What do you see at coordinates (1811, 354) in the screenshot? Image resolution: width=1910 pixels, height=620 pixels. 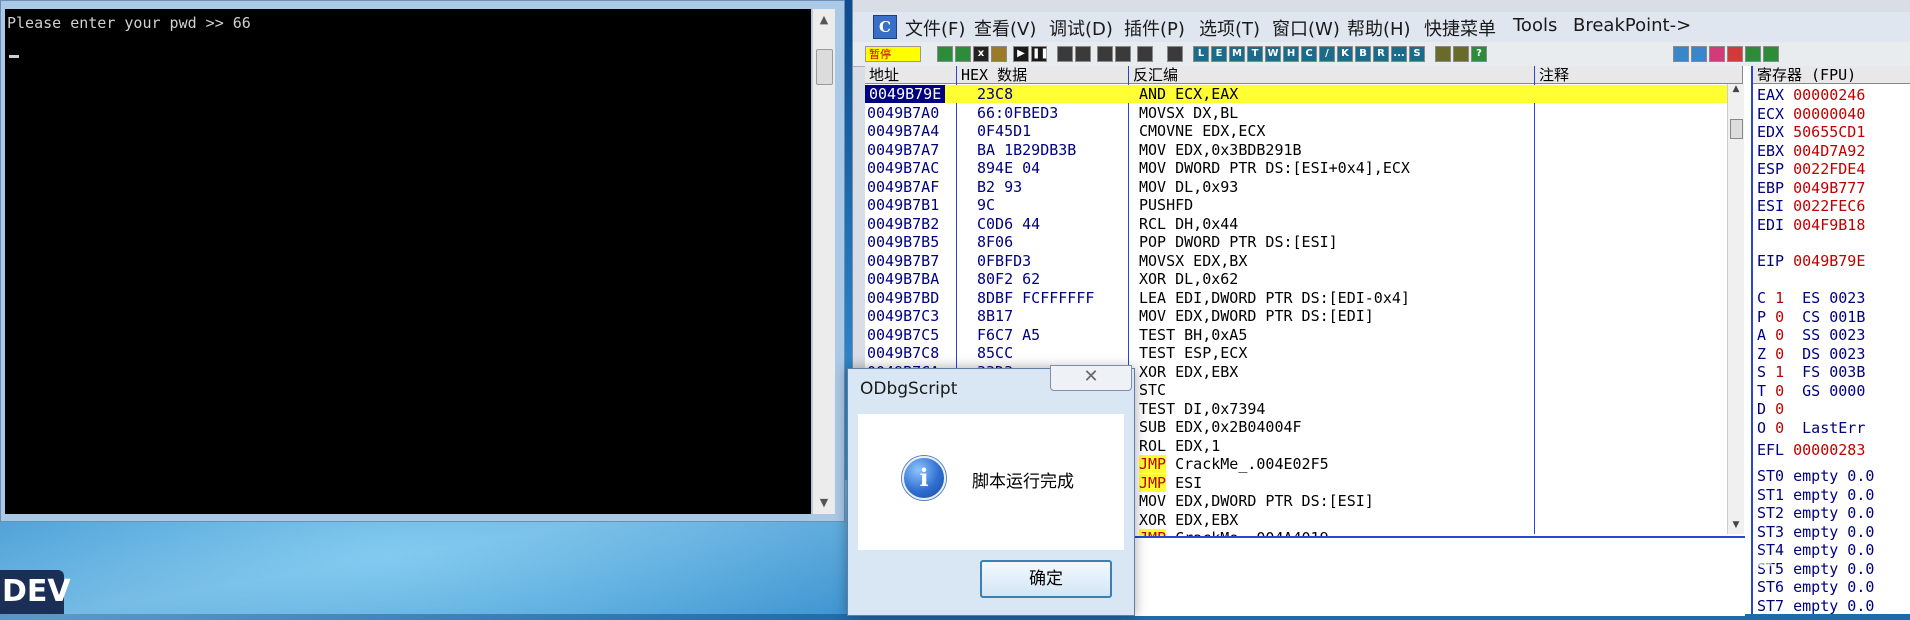 I see `flag-z: Z 0 DS 0023` at bounding box center [1811, 354].